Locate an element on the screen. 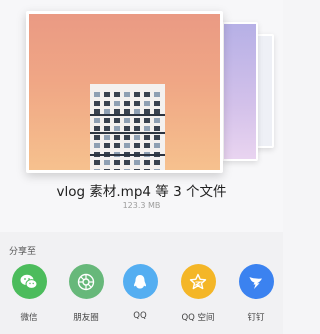 This screenshot has height=334, width=320. share-app-qzone: QQ 空间 is located at coordinates (198, 293).